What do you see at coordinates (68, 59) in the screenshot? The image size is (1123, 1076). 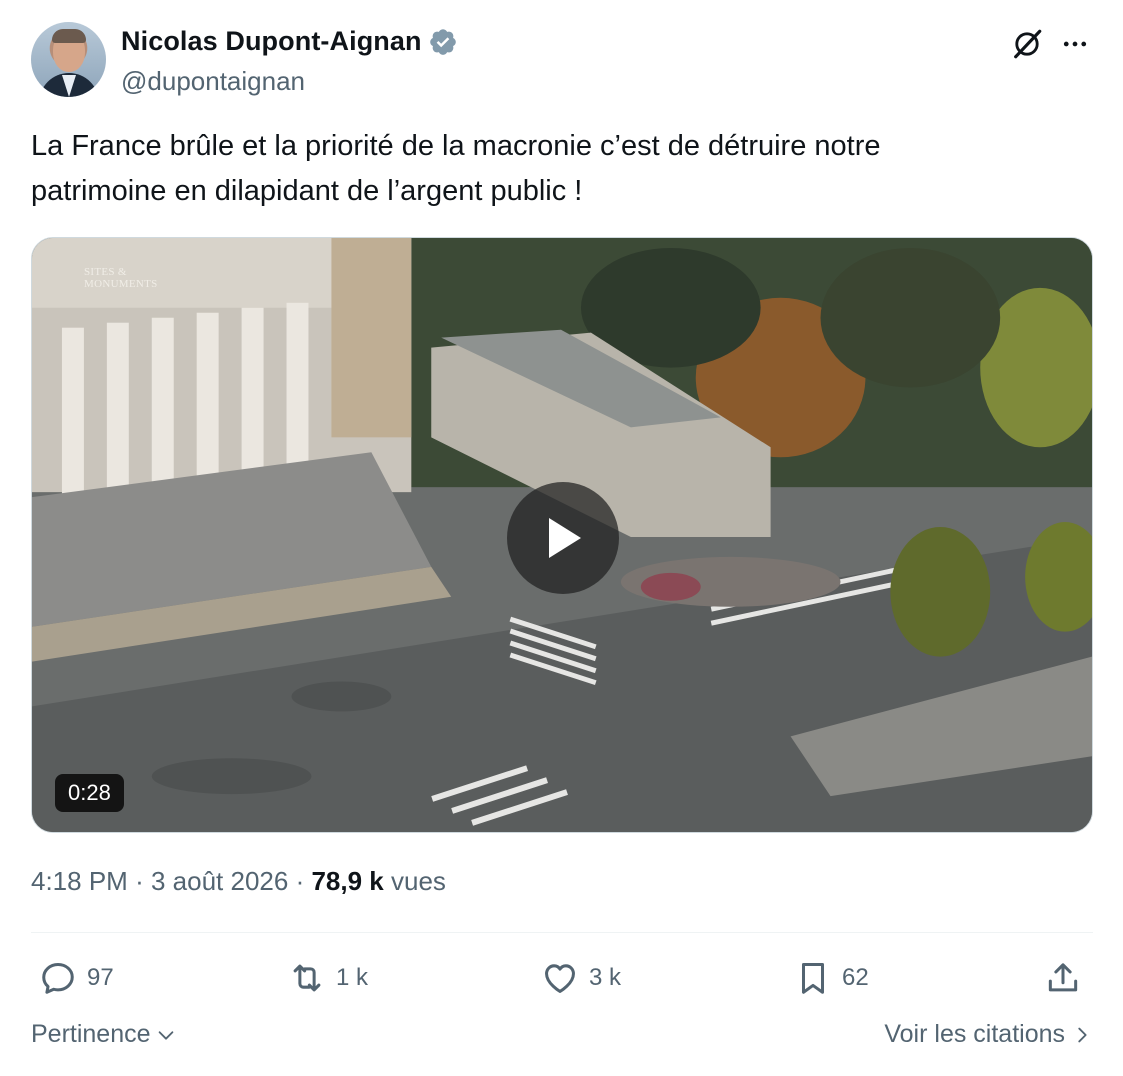 I see `author-avatar` at bounding box center [68, 59].